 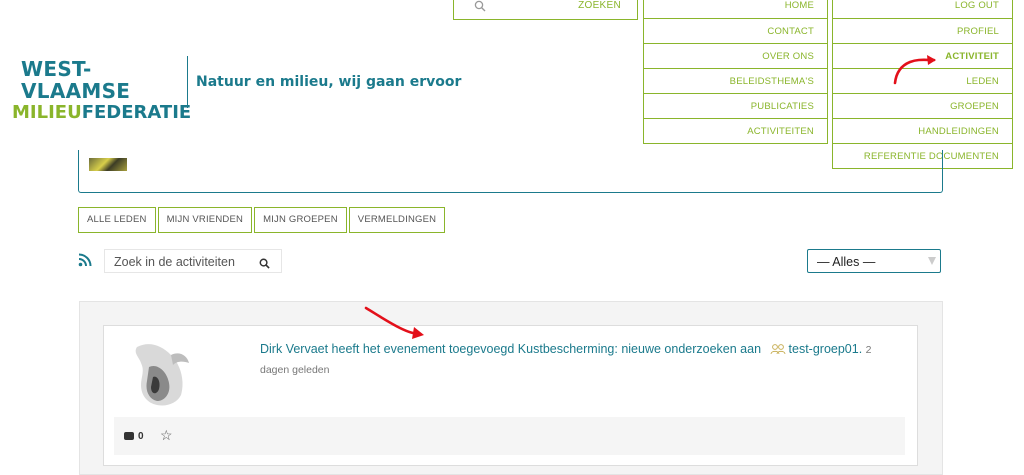 What do you see at coordinates (141, 436) in the screenshot?
I see `comment-count: 0` at bounding box center [141, 436].